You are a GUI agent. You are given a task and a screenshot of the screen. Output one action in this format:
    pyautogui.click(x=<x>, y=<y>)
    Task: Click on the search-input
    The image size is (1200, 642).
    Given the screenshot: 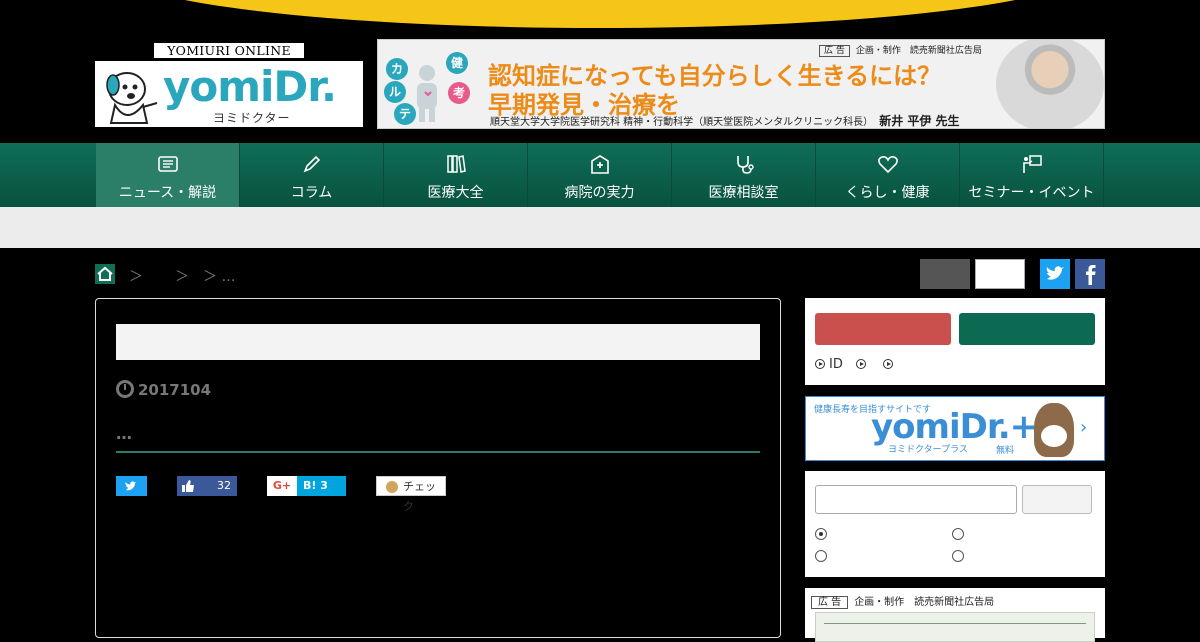 What is the action you would take?
    pyautogui.click(x=916, y=499)
    